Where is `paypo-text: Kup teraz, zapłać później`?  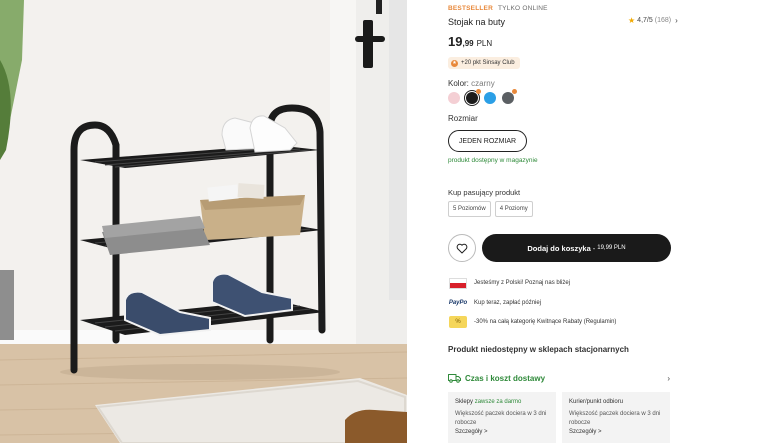 paypo-text: Kup teraz, zapłać później is located at coordinates (508, 303).